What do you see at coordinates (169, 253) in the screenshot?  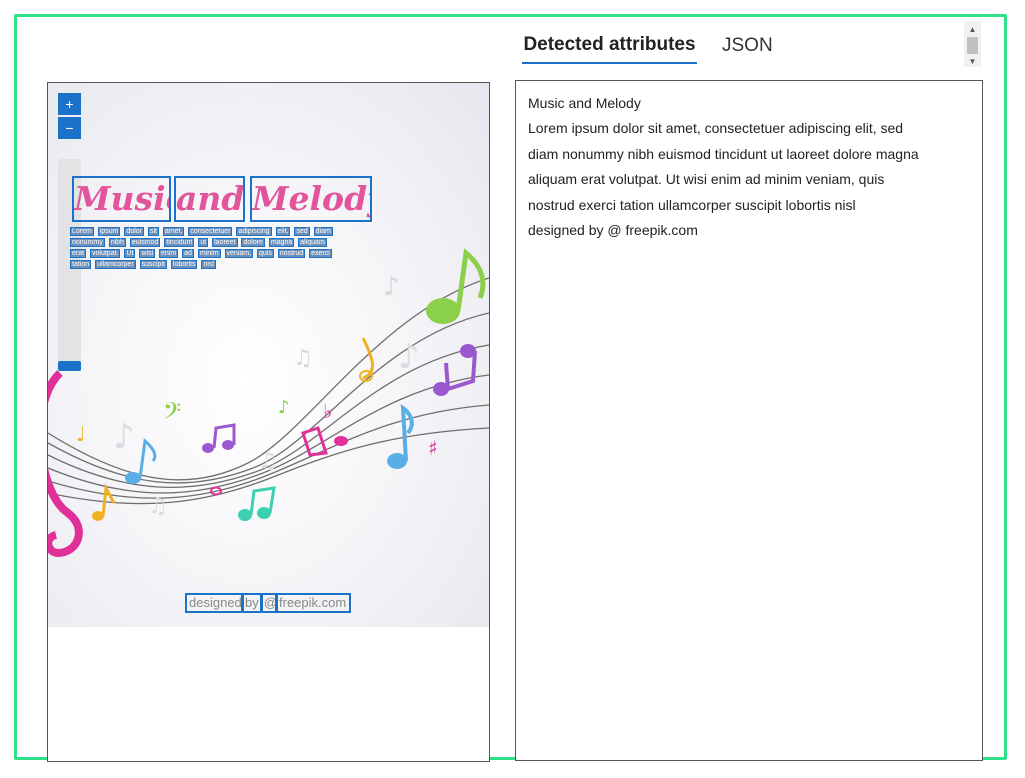 I see `poster-body-word: enim` at bounding box center [169, 253].